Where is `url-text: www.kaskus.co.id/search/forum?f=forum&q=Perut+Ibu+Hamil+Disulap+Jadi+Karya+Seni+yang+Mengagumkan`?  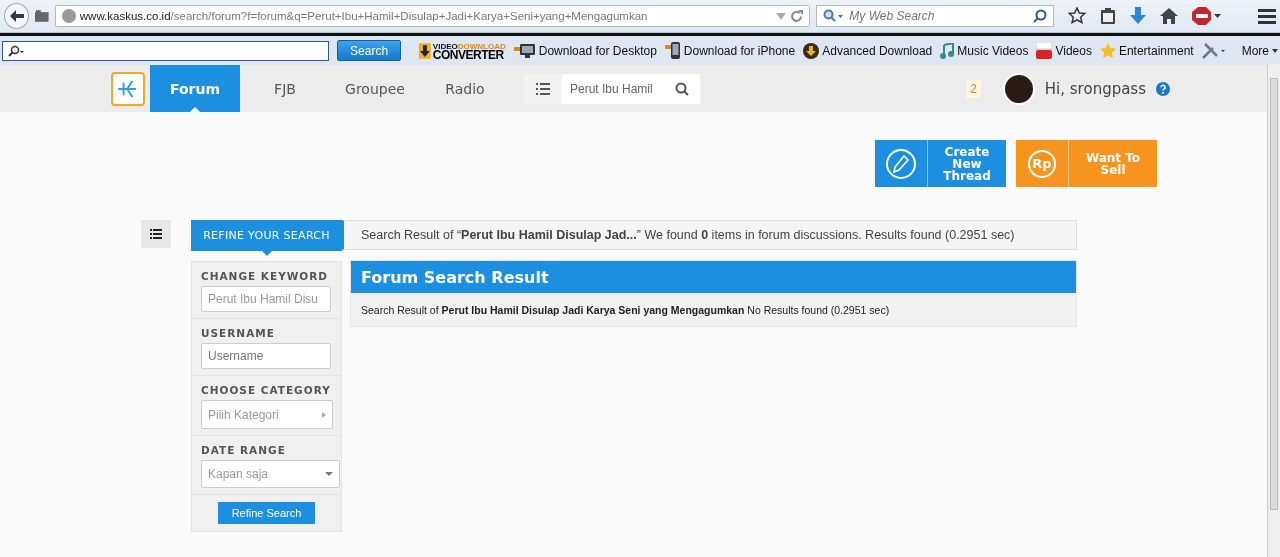
url-text: www.kaskus.co.id/search/forum?f=forum&q=Perut+Ibu+Hamil+Disulap+Jadi+Karya+Seni+yang+Mengagumkan is located at coordinates (364, 16).